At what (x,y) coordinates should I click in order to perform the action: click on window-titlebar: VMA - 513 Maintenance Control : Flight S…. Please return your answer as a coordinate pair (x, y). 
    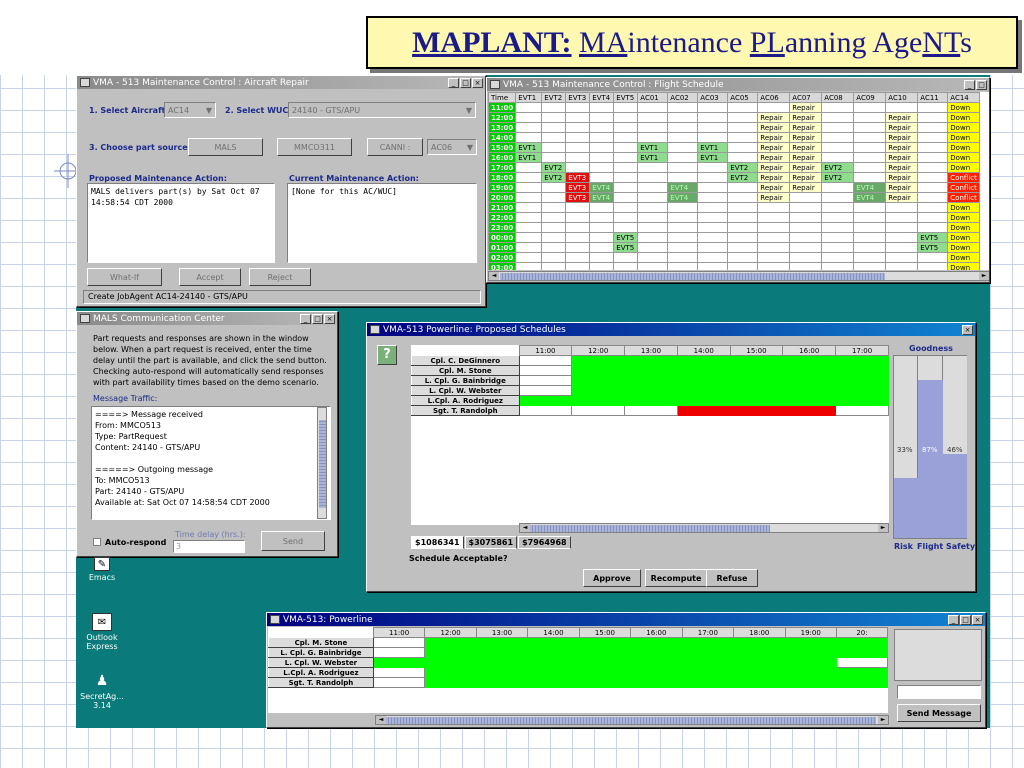
    Looking at the image, I should click on (738, 84).